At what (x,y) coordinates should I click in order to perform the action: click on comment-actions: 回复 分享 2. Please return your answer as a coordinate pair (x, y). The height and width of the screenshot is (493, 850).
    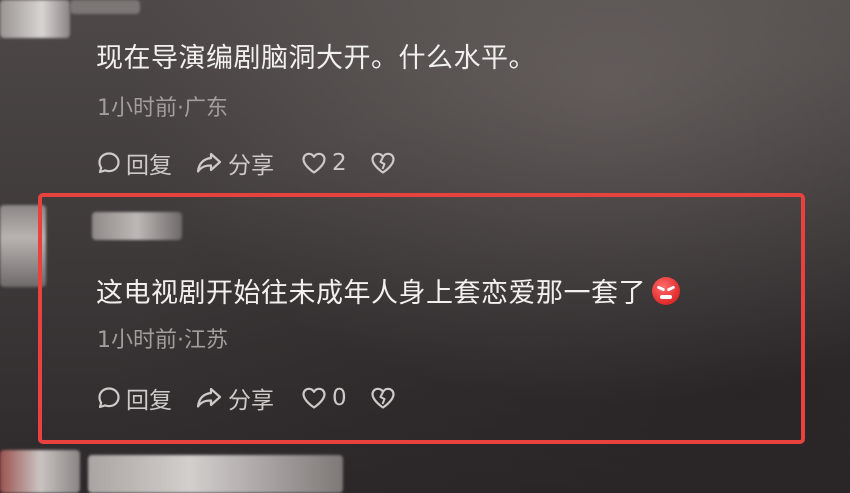
    Looking at the image, I should click on (246, 163).